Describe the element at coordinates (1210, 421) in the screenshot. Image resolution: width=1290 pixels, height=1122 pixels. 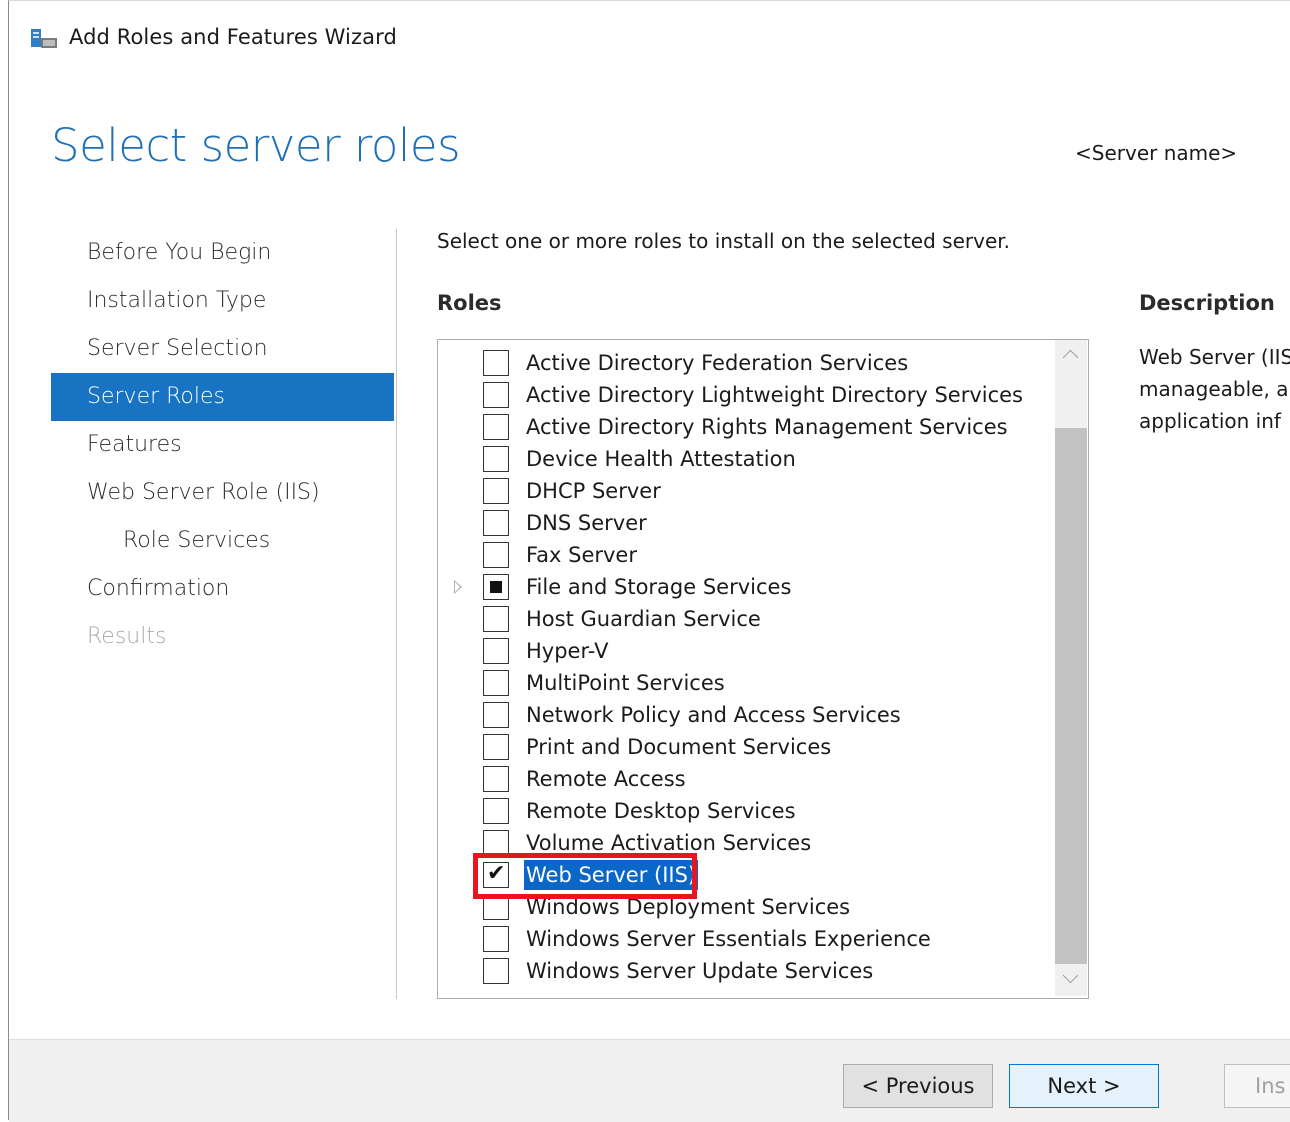
I see `description-line: application inf` at that location.